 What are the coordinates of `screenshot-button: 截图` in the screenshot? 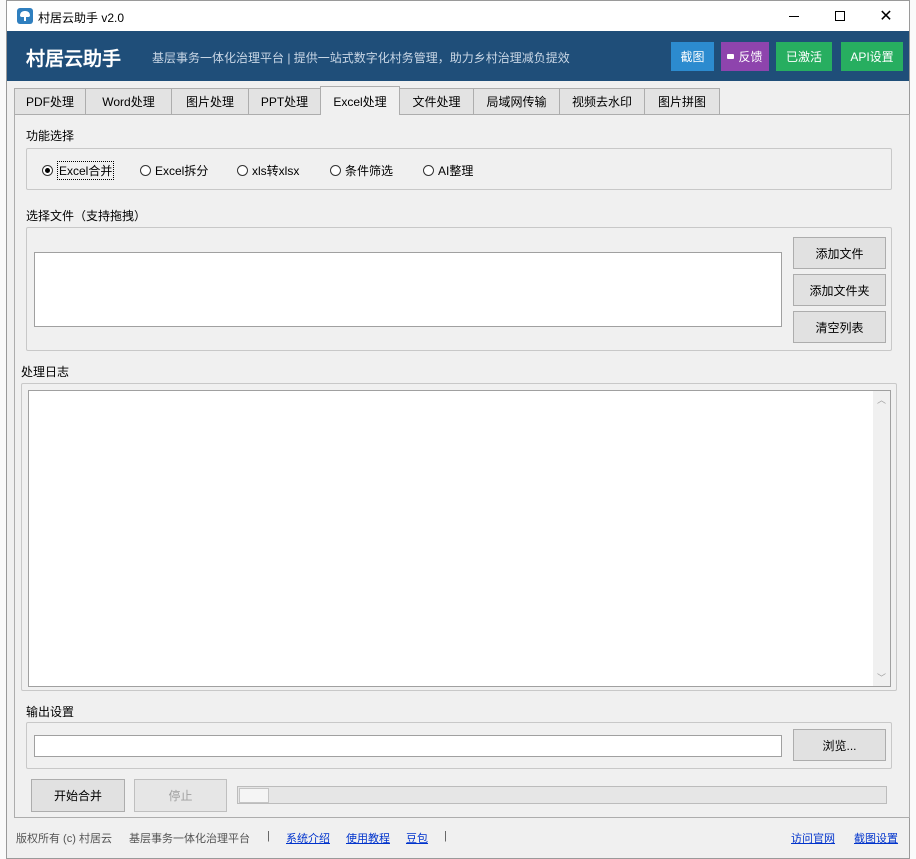 It's located at (692, 56).